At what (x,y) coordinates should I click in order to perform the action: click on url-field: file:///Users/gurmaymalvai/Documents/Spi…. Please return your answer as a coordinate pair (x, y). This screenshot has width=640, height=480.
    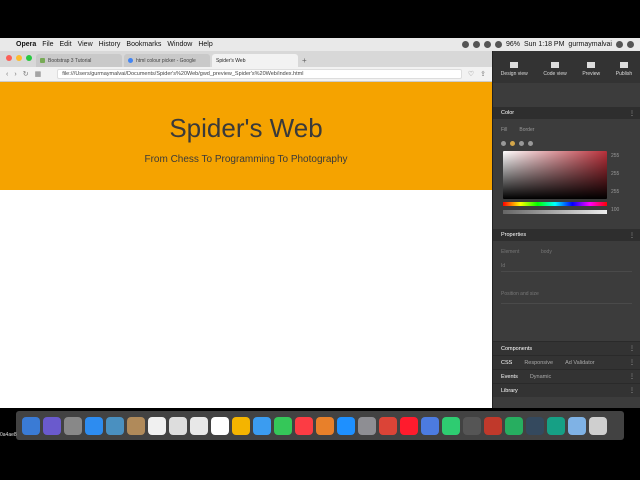
    Looking at the image, I should click on (259, 74).